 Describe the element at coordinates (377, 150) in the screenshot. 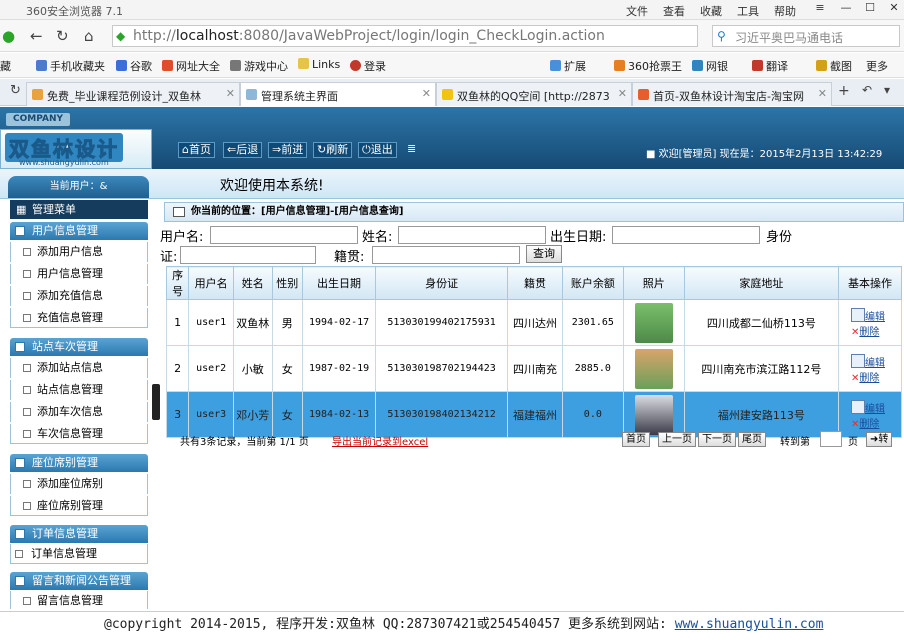

I see `nav-logout-button: ⏻退出` at that location.